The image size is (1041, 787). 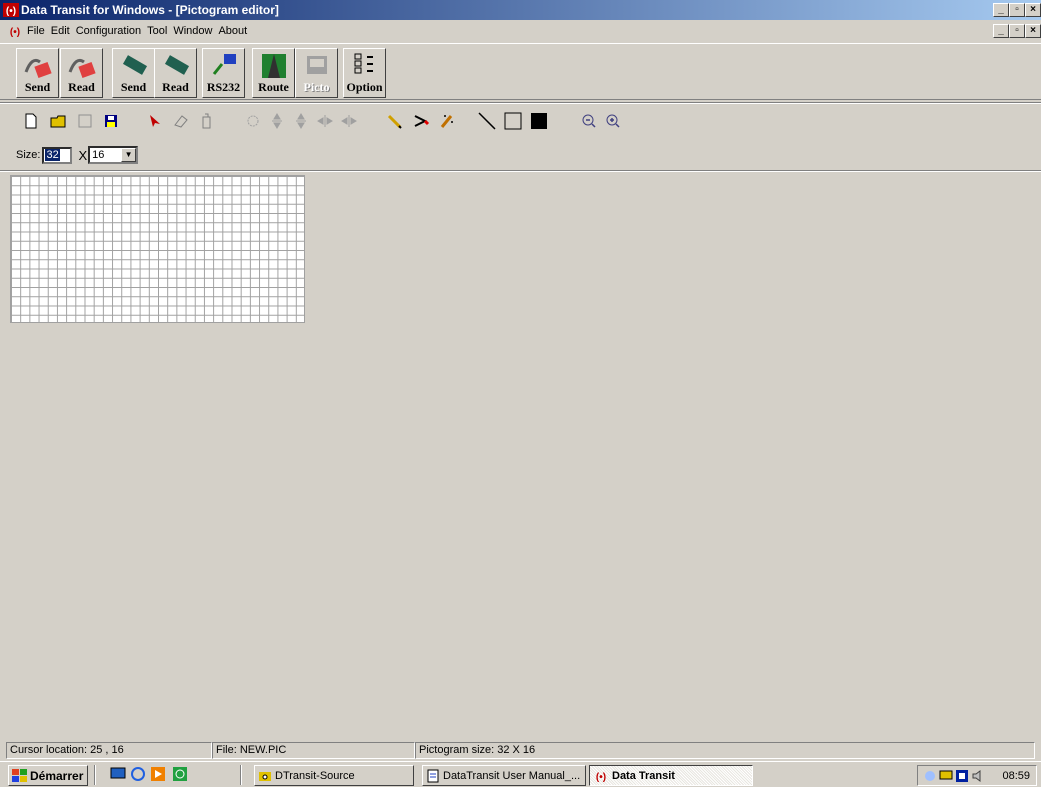 What do you see at coordinates (235, 31) in the screenshot?
I see `menu-about: About` at bounding box center [235, 31].